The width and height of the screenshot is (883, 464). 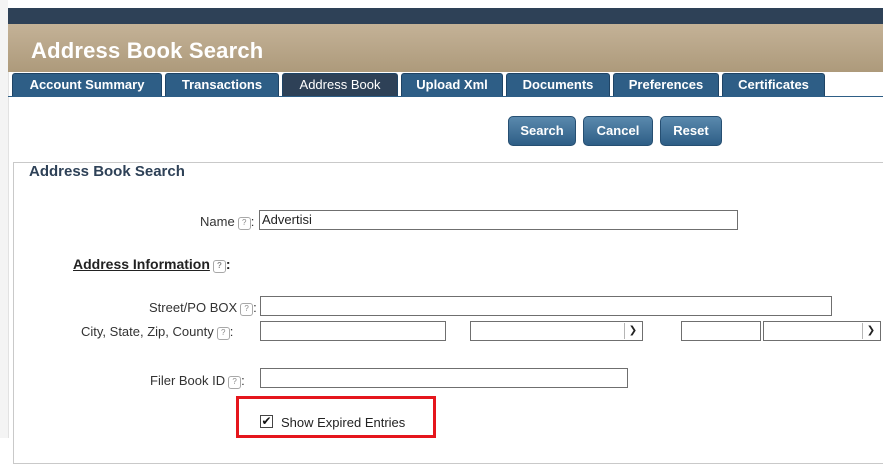 I want to click on zip-input, so click(x=721, y=331).